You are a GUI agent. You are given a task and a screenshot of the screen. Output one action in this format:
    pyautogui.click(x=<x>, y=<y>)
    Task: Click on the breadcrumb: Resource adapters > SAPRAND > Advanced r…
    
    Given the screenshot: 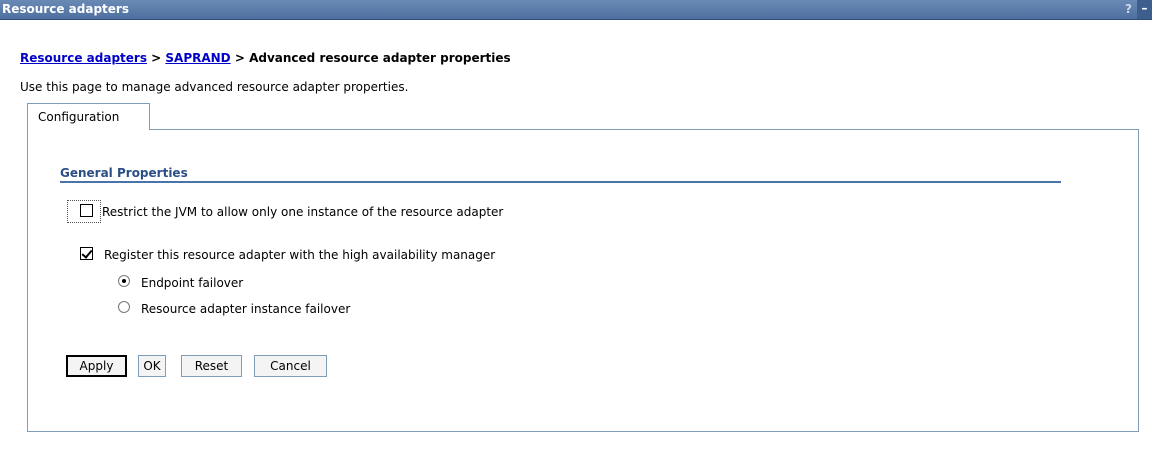 What is the action you would take?
    pyautogui.click(x=265, y=58)
    